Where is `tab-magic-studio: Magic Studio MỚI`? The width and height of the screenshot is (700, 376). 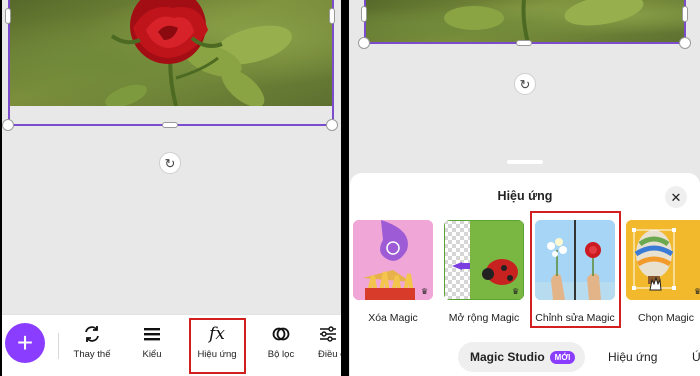
tab-magic-studio: Magic Studio MỚI is located at coordinates (522, 357).